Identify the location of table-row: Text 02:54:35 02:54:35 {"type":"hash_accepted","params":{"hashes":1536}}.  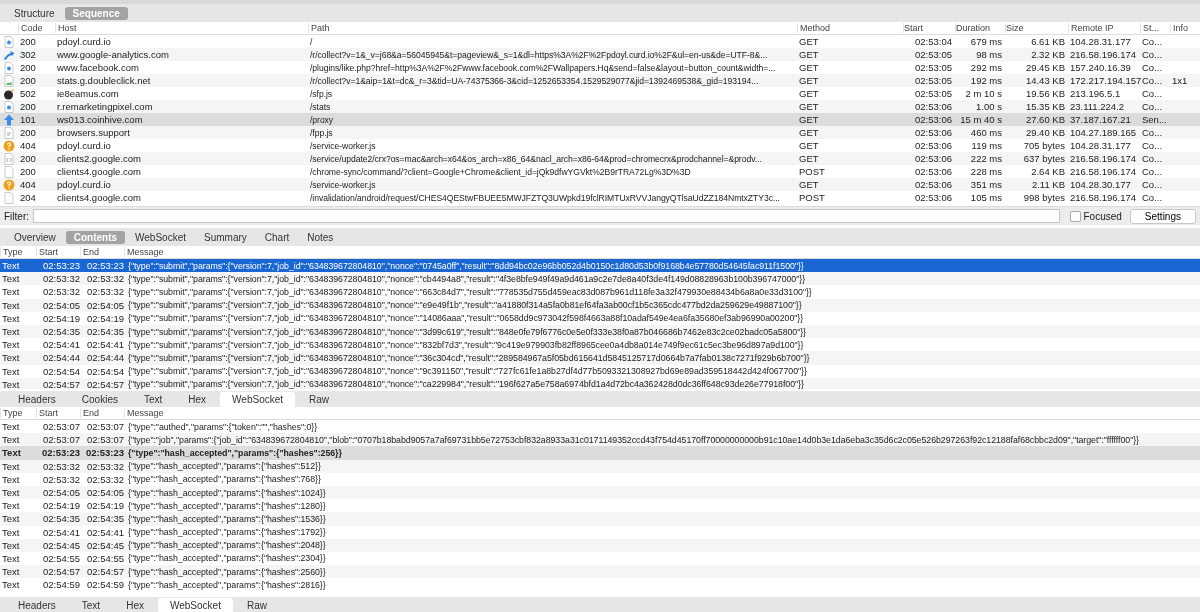
(600, 519).